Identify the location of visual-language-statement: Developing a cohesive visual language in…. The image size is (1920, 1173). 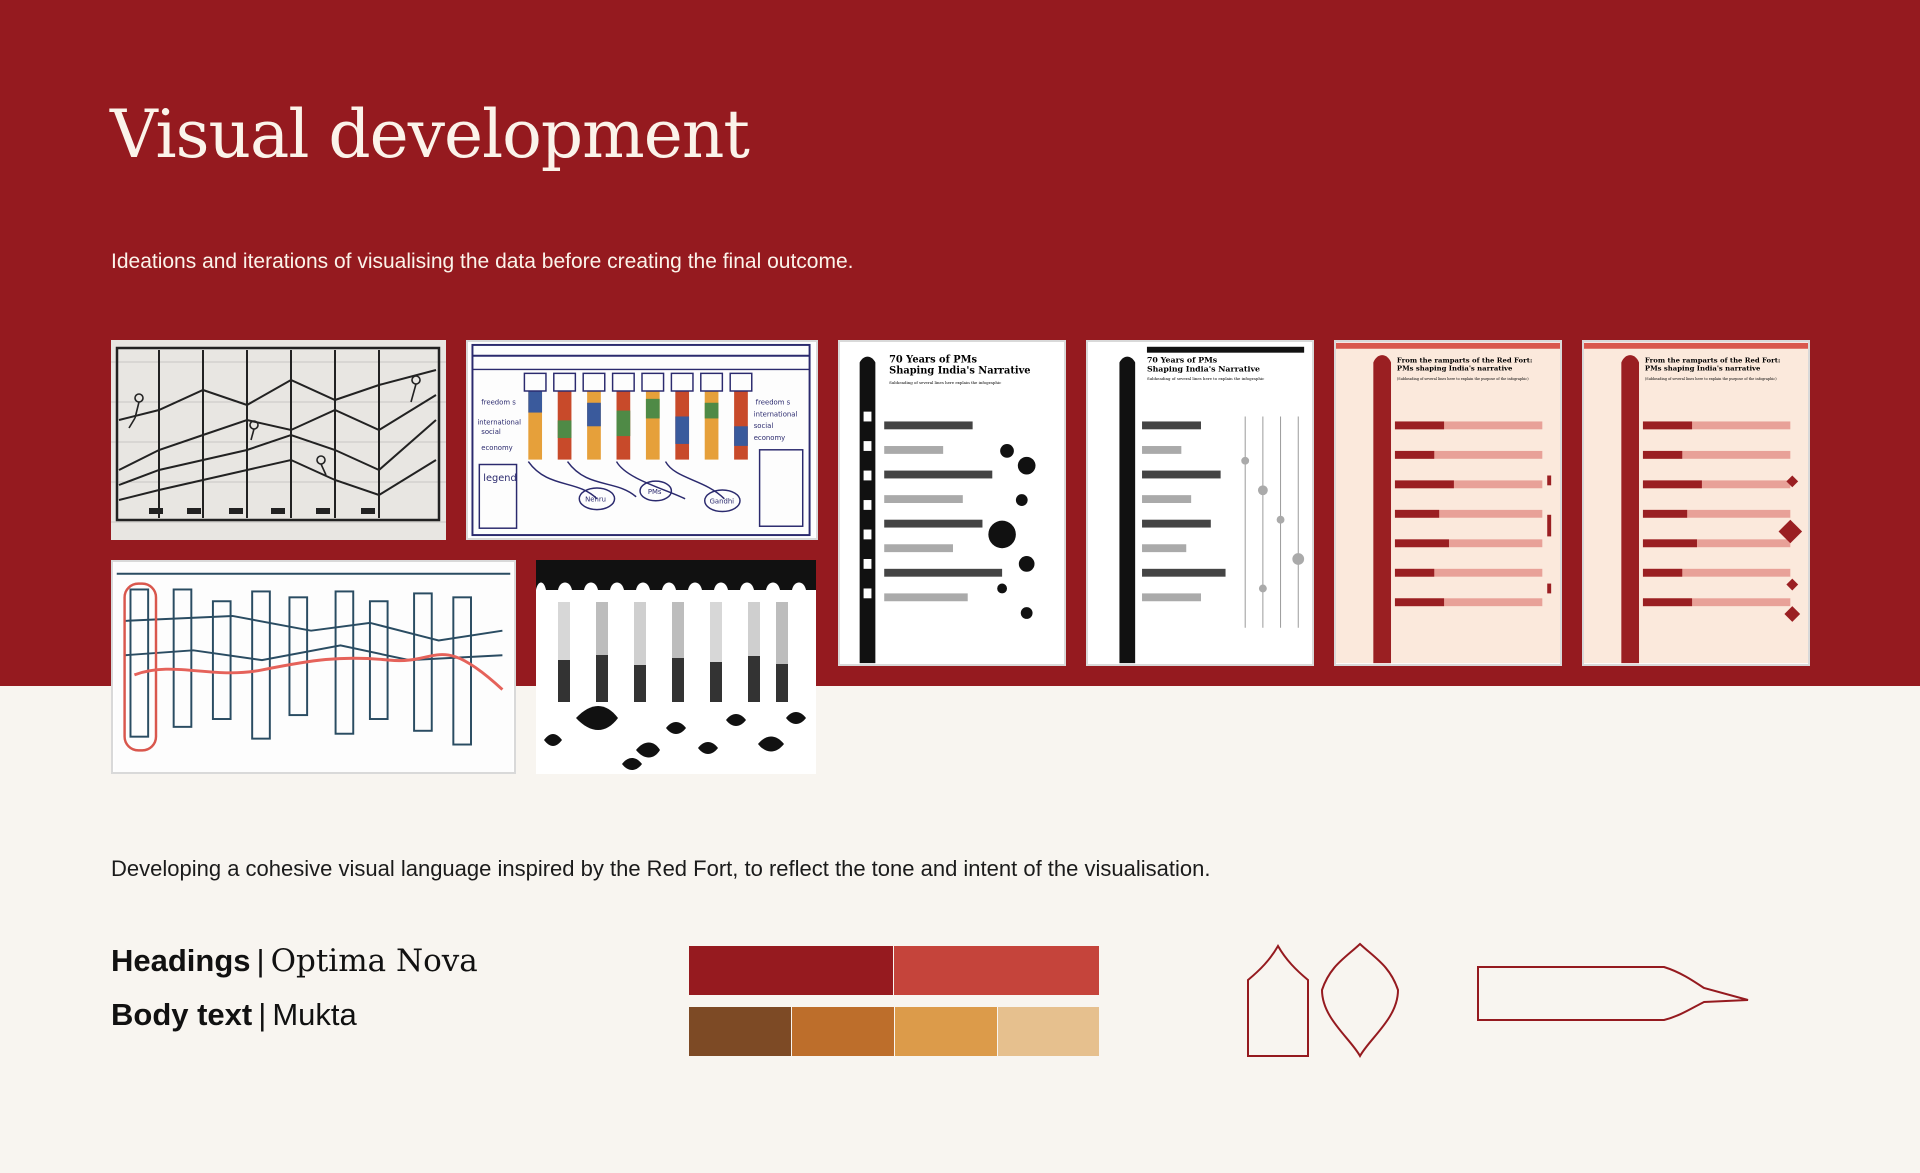
(661, 868).